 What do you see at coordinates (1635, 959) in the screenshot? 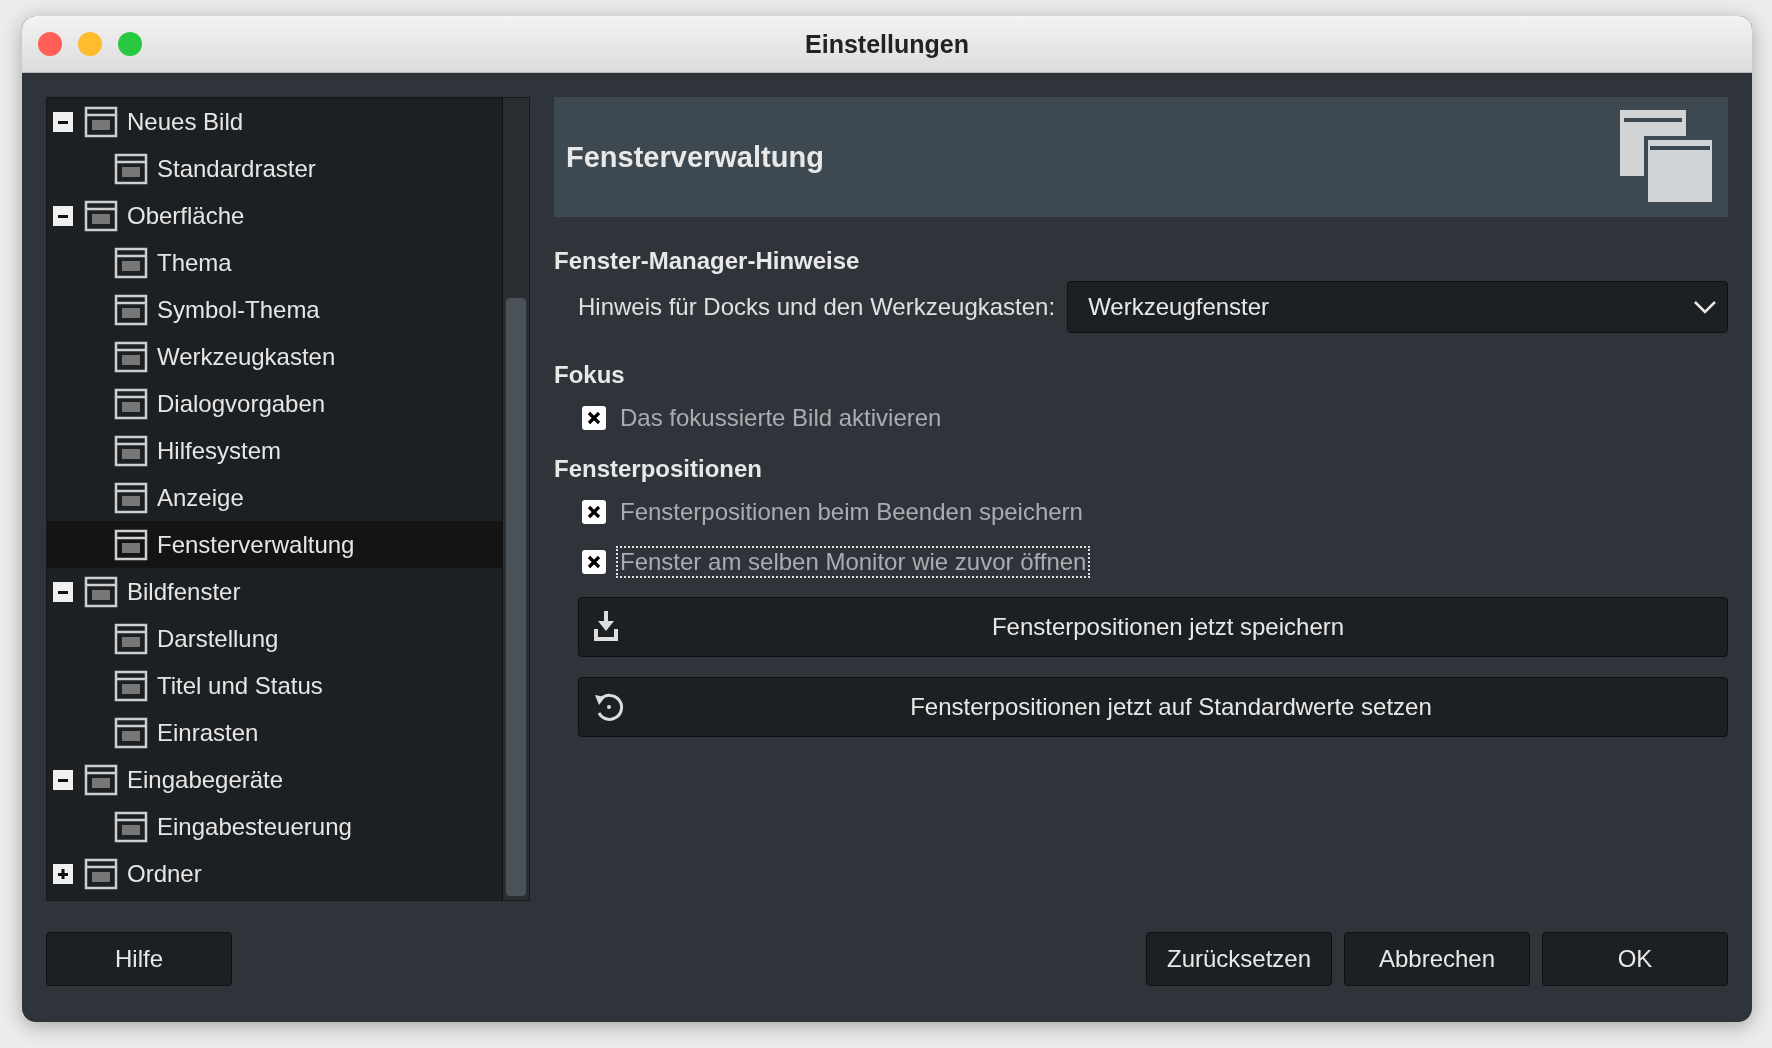
I see `dialog-button: OK` at bounding box center [1635, 959].